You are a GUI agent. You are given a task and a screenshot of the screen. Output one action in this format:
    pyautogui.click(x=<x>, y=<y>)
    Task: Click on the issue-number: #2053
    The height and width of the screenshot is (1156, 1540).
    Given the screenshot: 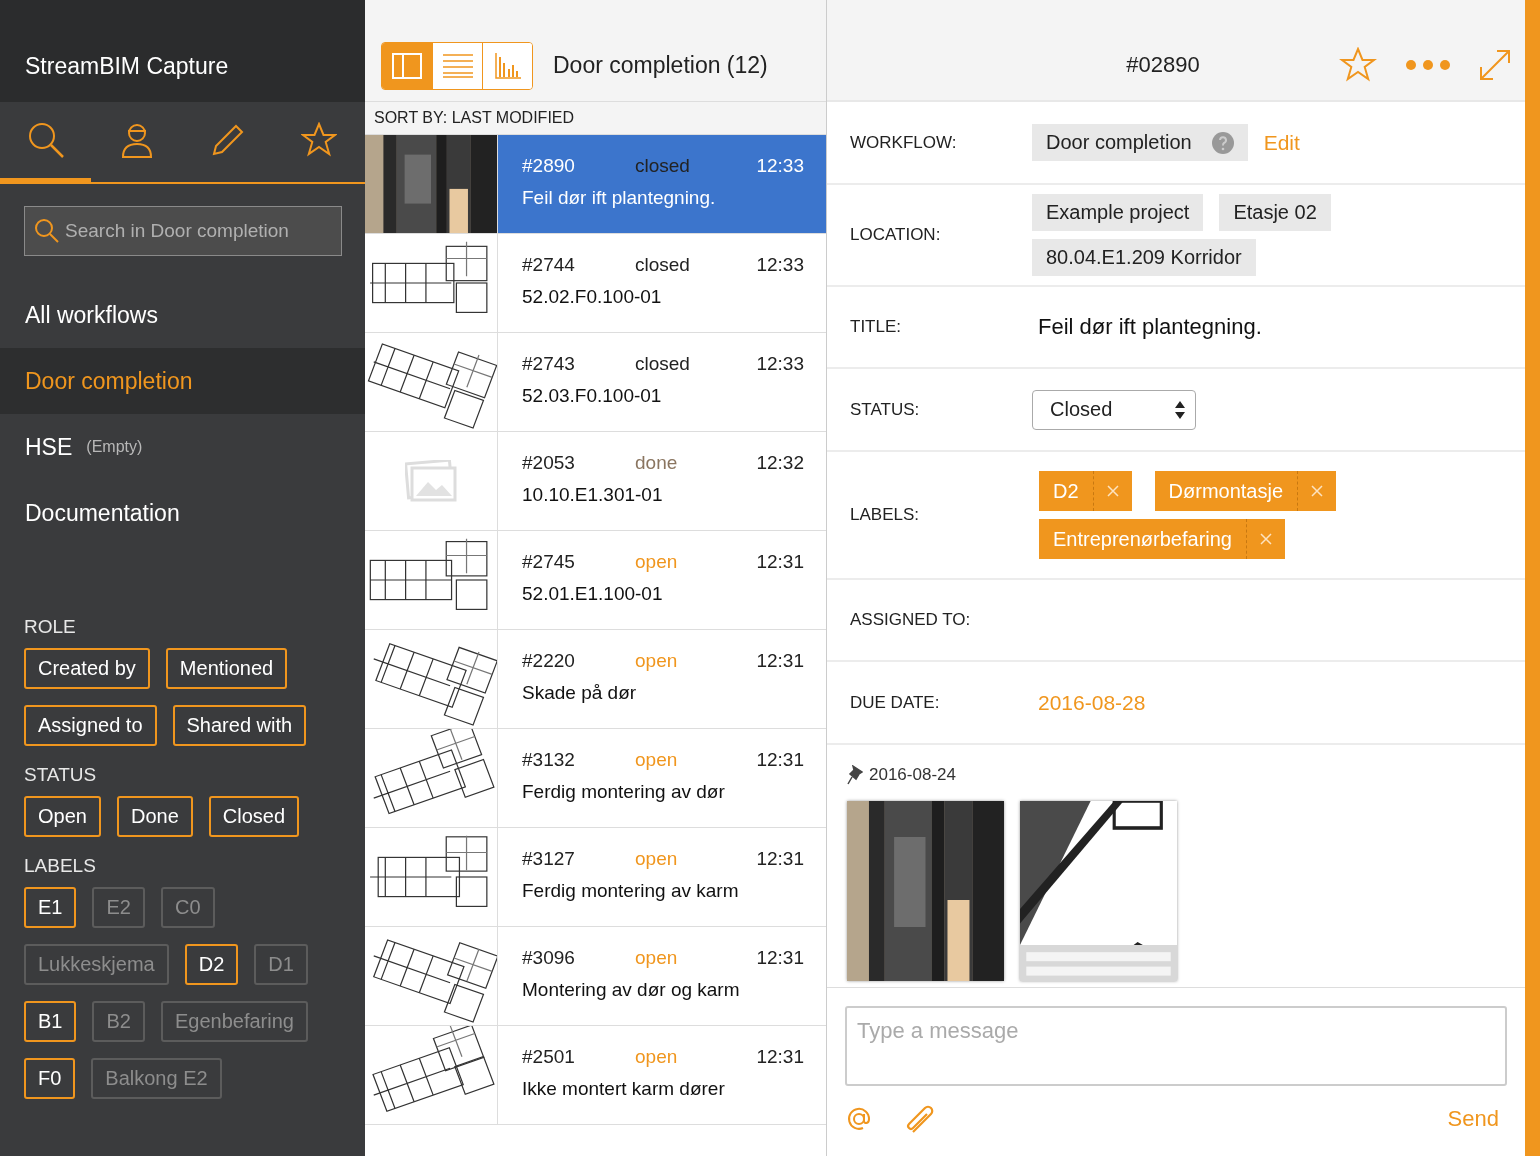 What is the action you would take?
    pyautogui.click(x=549, y=463)
    